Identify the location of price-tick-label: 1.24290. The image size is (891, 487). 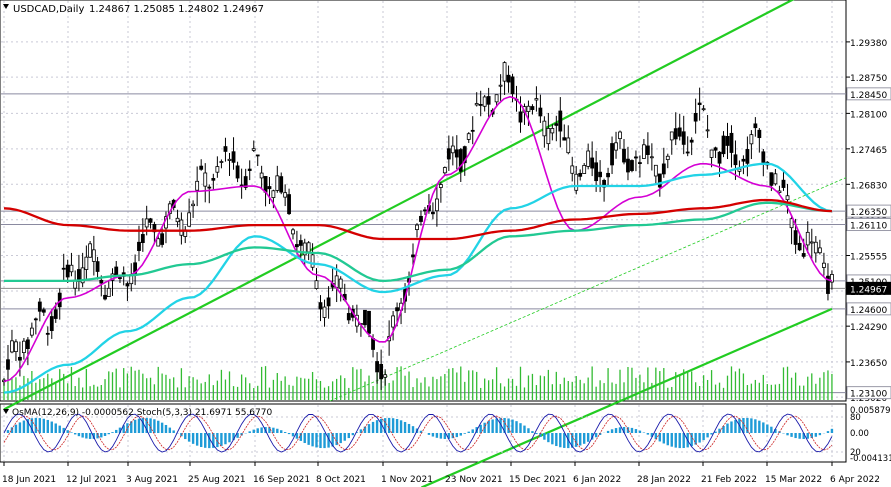
(868, 328).